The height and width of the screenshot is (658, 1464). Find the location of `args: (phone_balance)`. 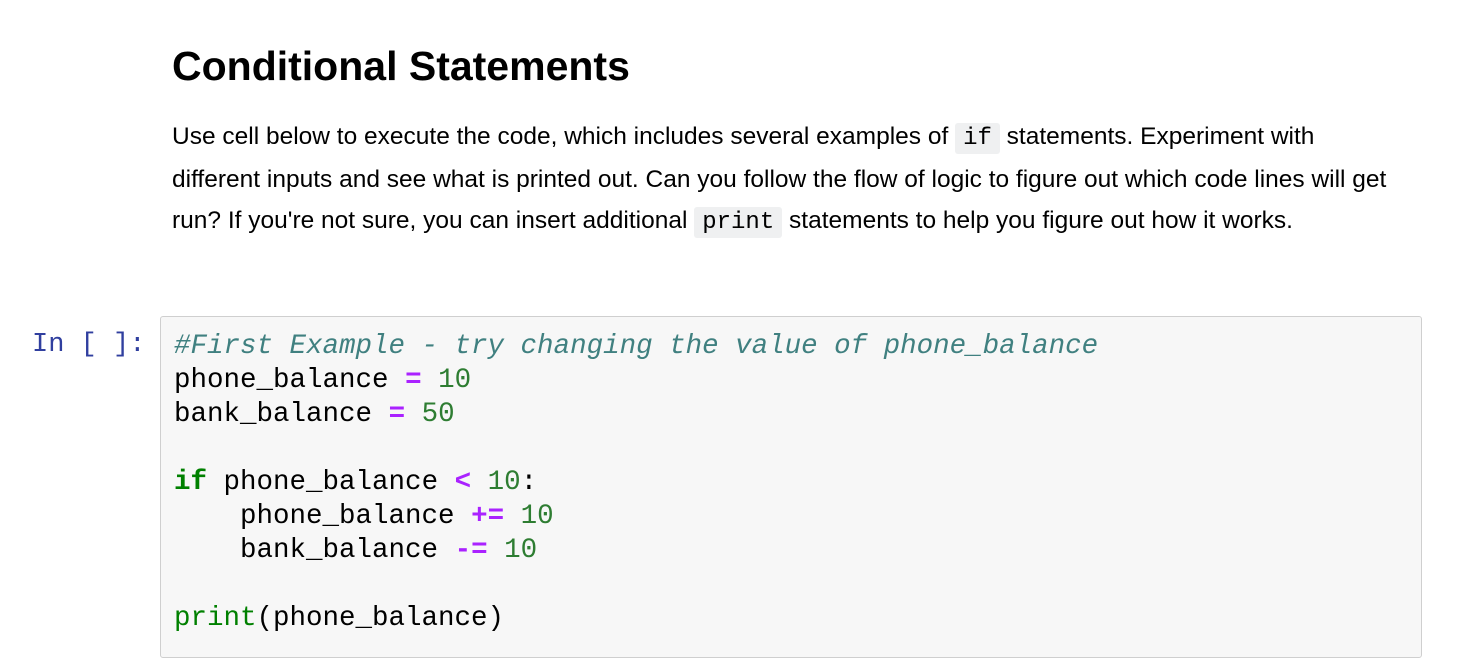

args: (phone_balance) is located at coordinates (380, 618).